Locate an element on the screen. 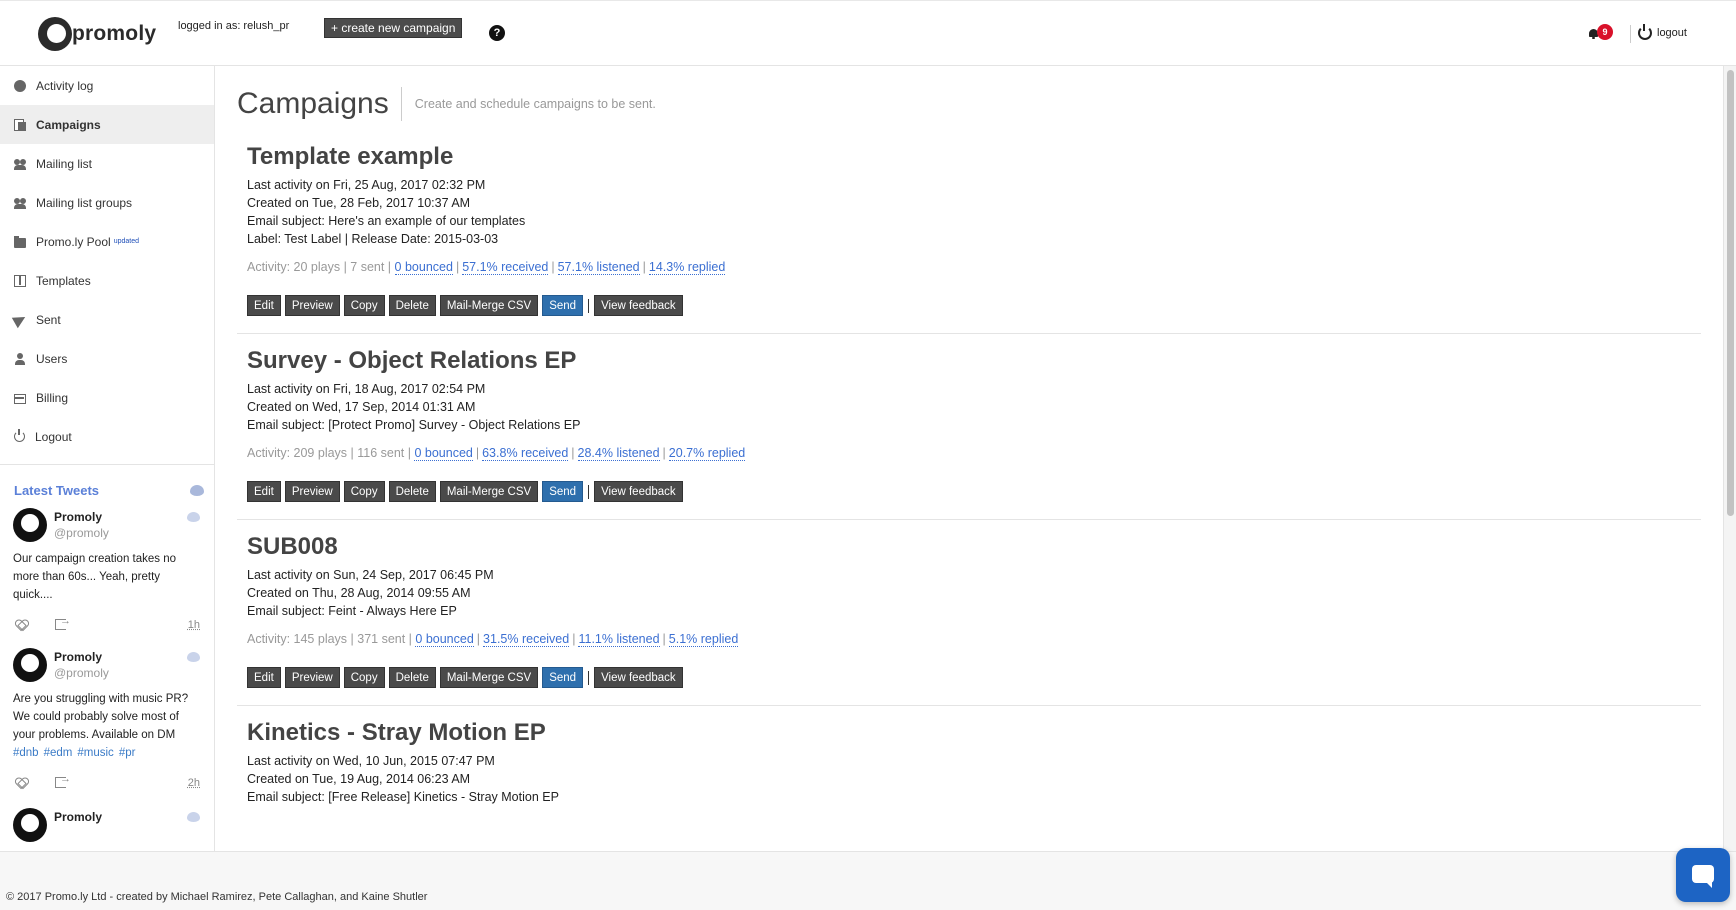  sidebar-item-label: Mailing list is located at coordinates (64, 163).